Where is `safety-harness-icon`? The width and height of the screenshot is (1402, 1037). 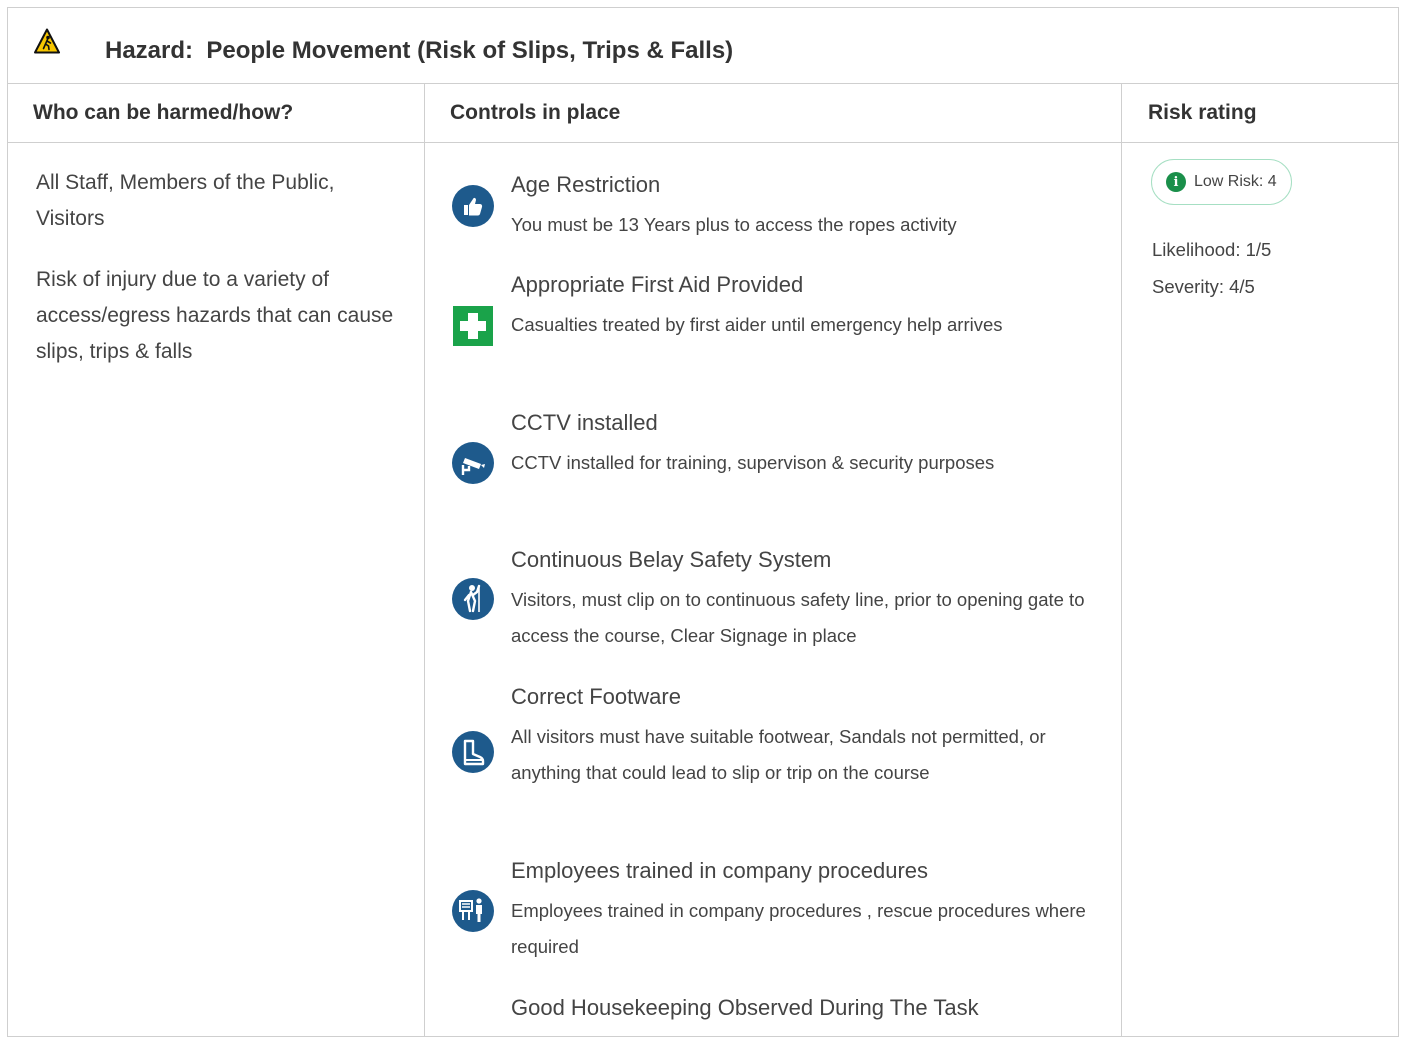 safety-harness-icon is located at coordinates (473, 599).